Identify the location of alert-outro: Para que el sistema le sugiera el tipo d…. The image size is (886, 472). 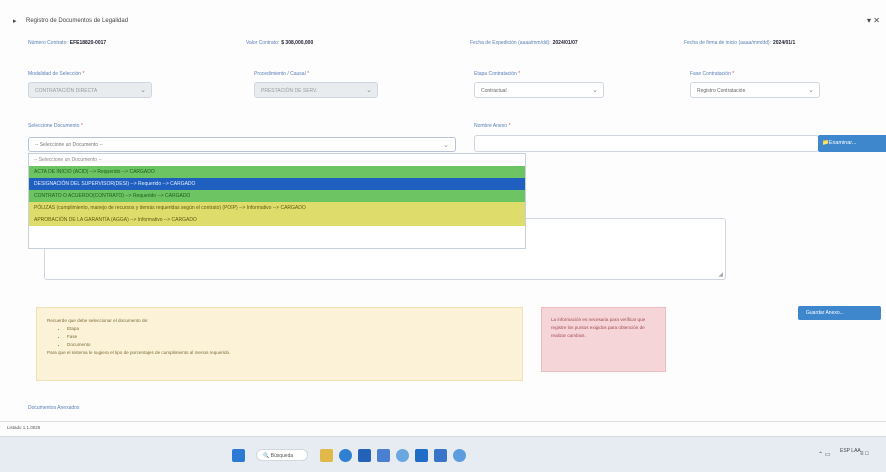
(139, 352).